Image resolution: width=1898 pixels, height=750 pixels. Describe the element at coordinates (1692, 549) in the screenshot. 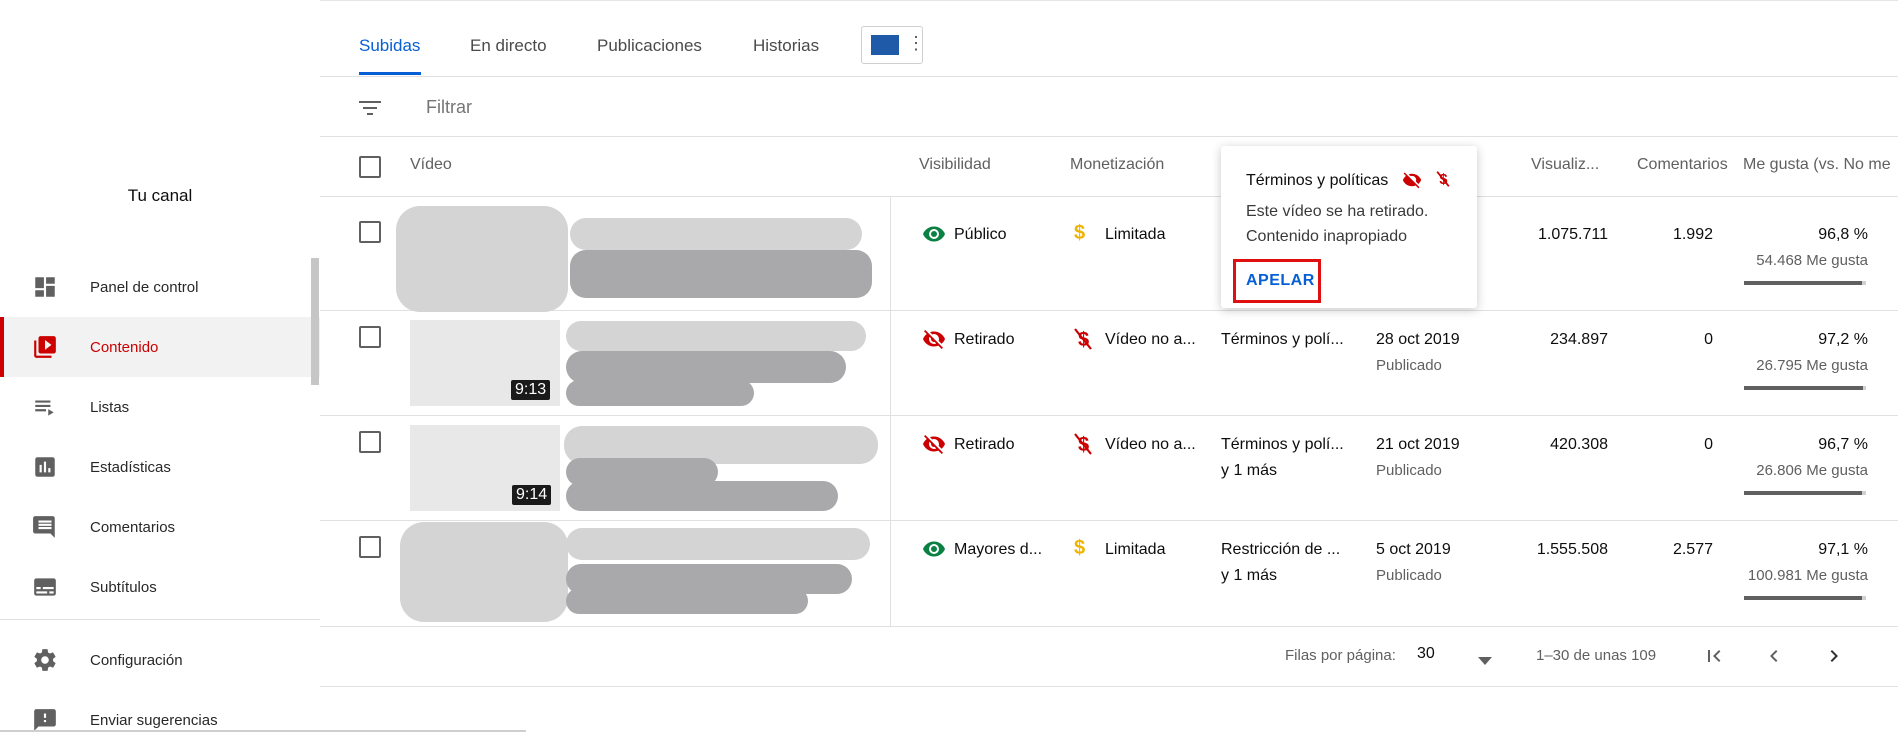

I see `comments-count: 2.577` at that location.